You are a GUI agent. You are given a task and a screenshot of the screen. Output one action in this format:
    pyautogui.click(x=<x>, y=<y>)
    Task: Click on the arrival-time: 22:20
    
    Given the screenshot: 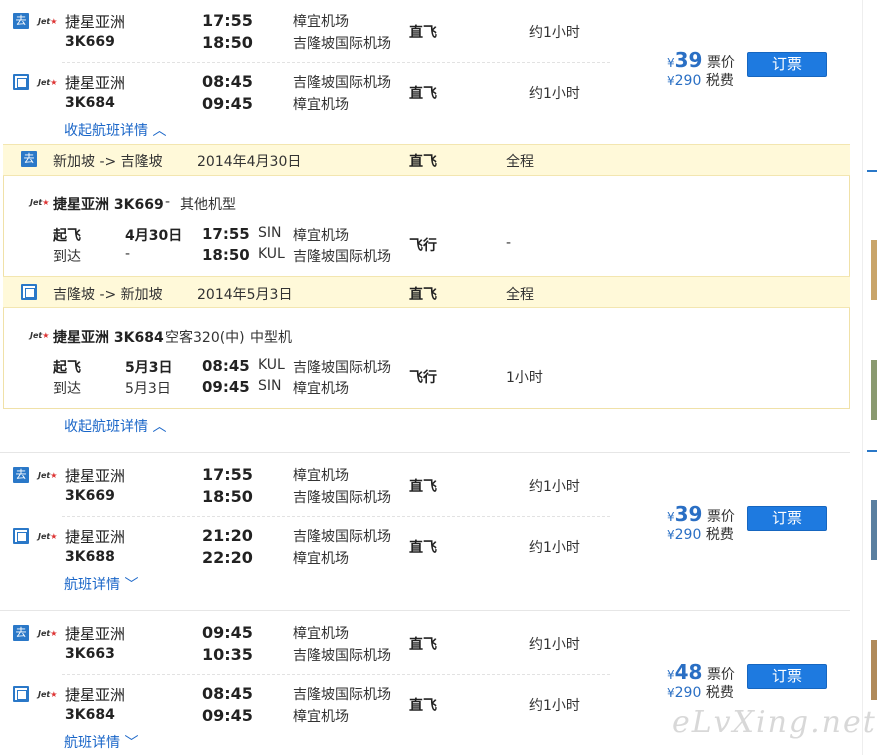 What is the action you would take?
    pyautogui.click(x=227, y=557)
    